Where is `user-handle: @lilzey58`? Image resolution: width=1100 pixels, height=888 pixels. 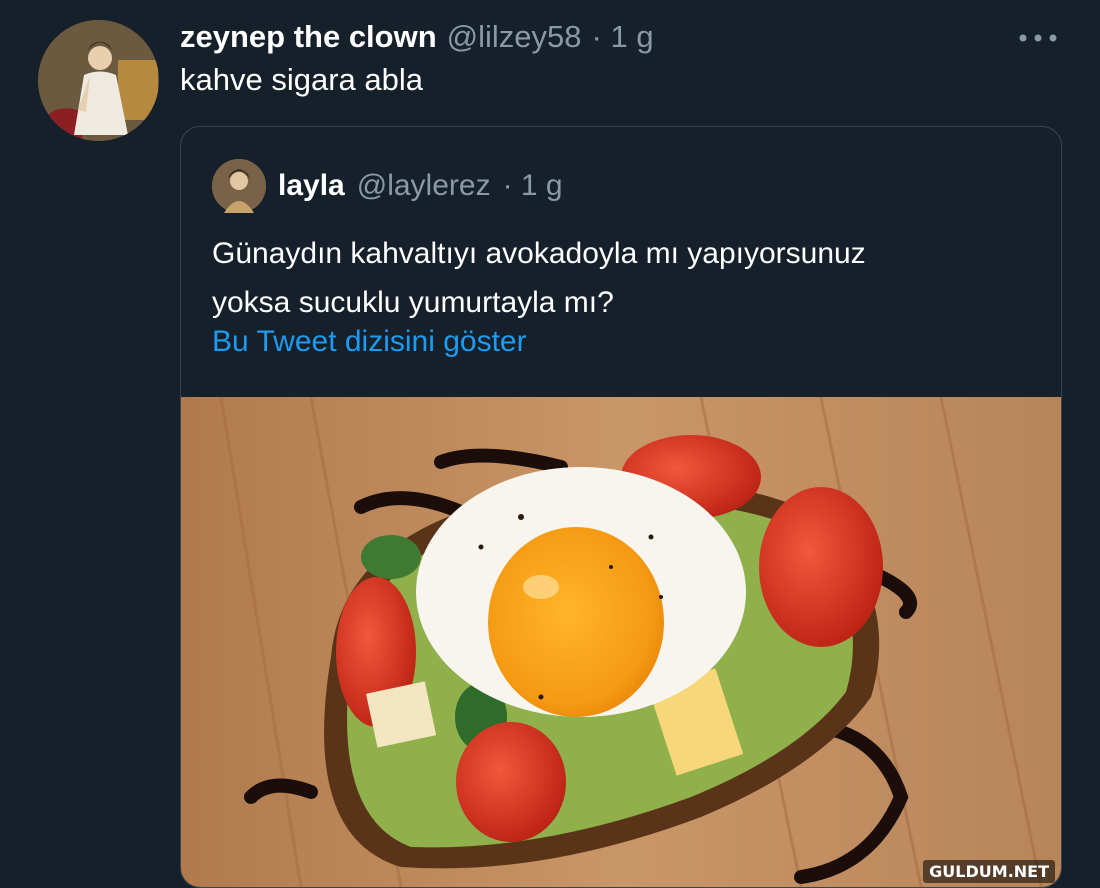 user-handle: @lilzey58 is located at coordinates (514, 37).